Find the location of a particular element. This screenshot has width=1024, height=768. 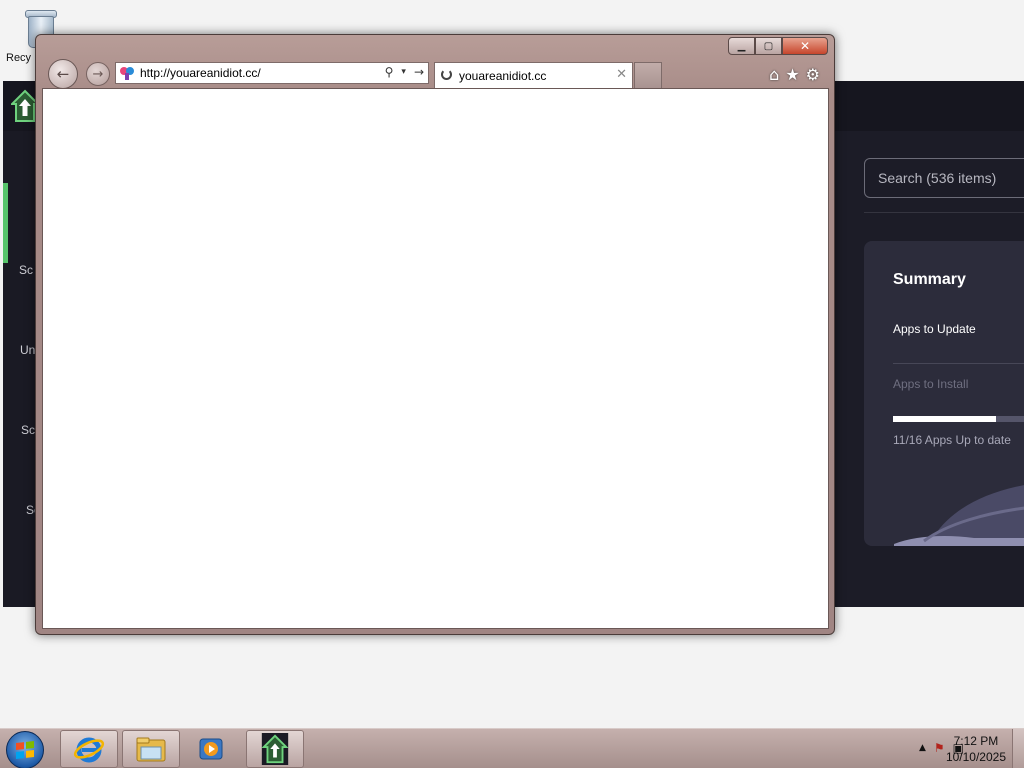

taskbar-media-player is located at coordinates (211, 749).